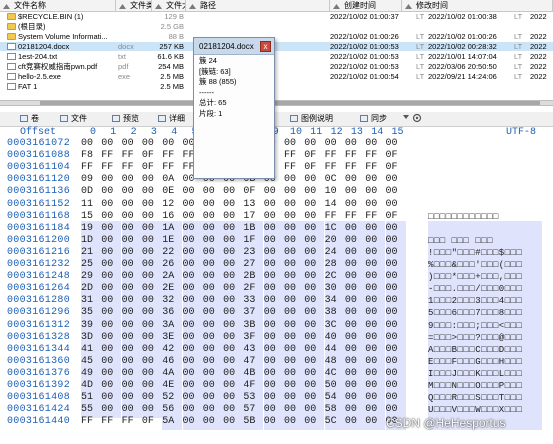  I want to click on file-name: cft竞赛权威指南pwn.pdf, so click(58, 66).